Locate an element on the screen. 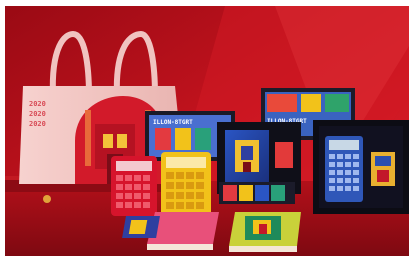  sticker-strip is located at coordinates (257, 193).